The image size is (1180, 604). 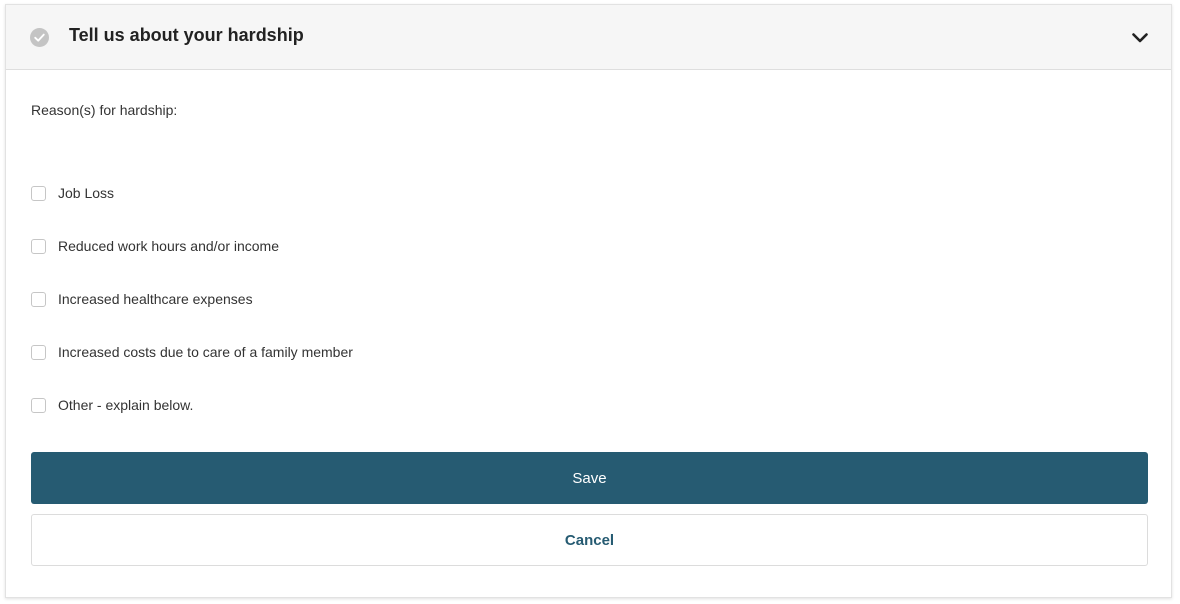 I want to click on save-button: Save, so click(x=589, y=478).